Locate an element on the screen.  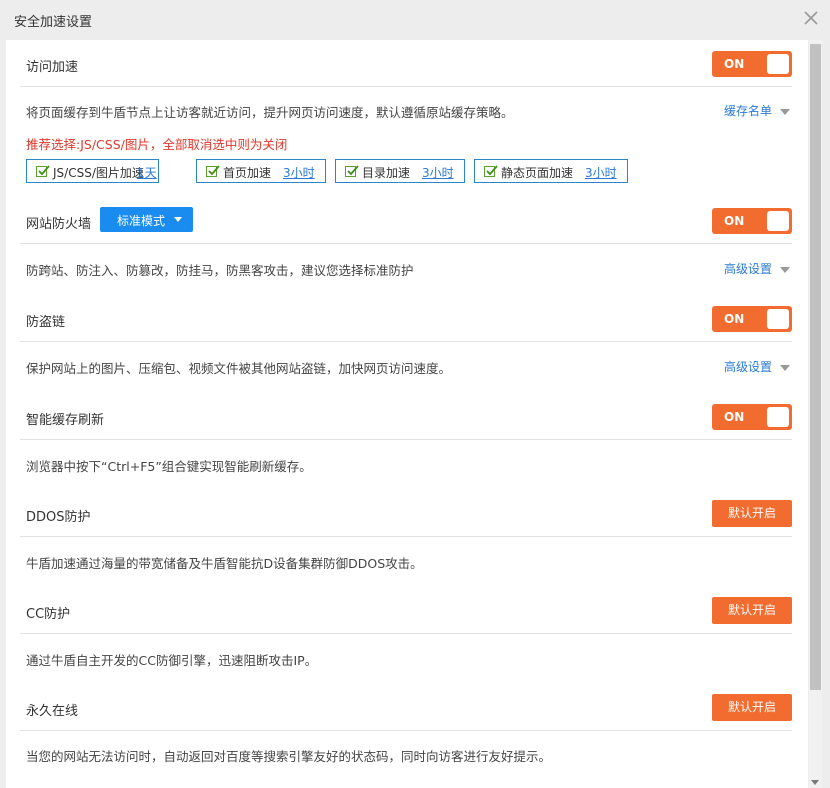
mode-label: 标准模式 is located at coordinates (141, 221).